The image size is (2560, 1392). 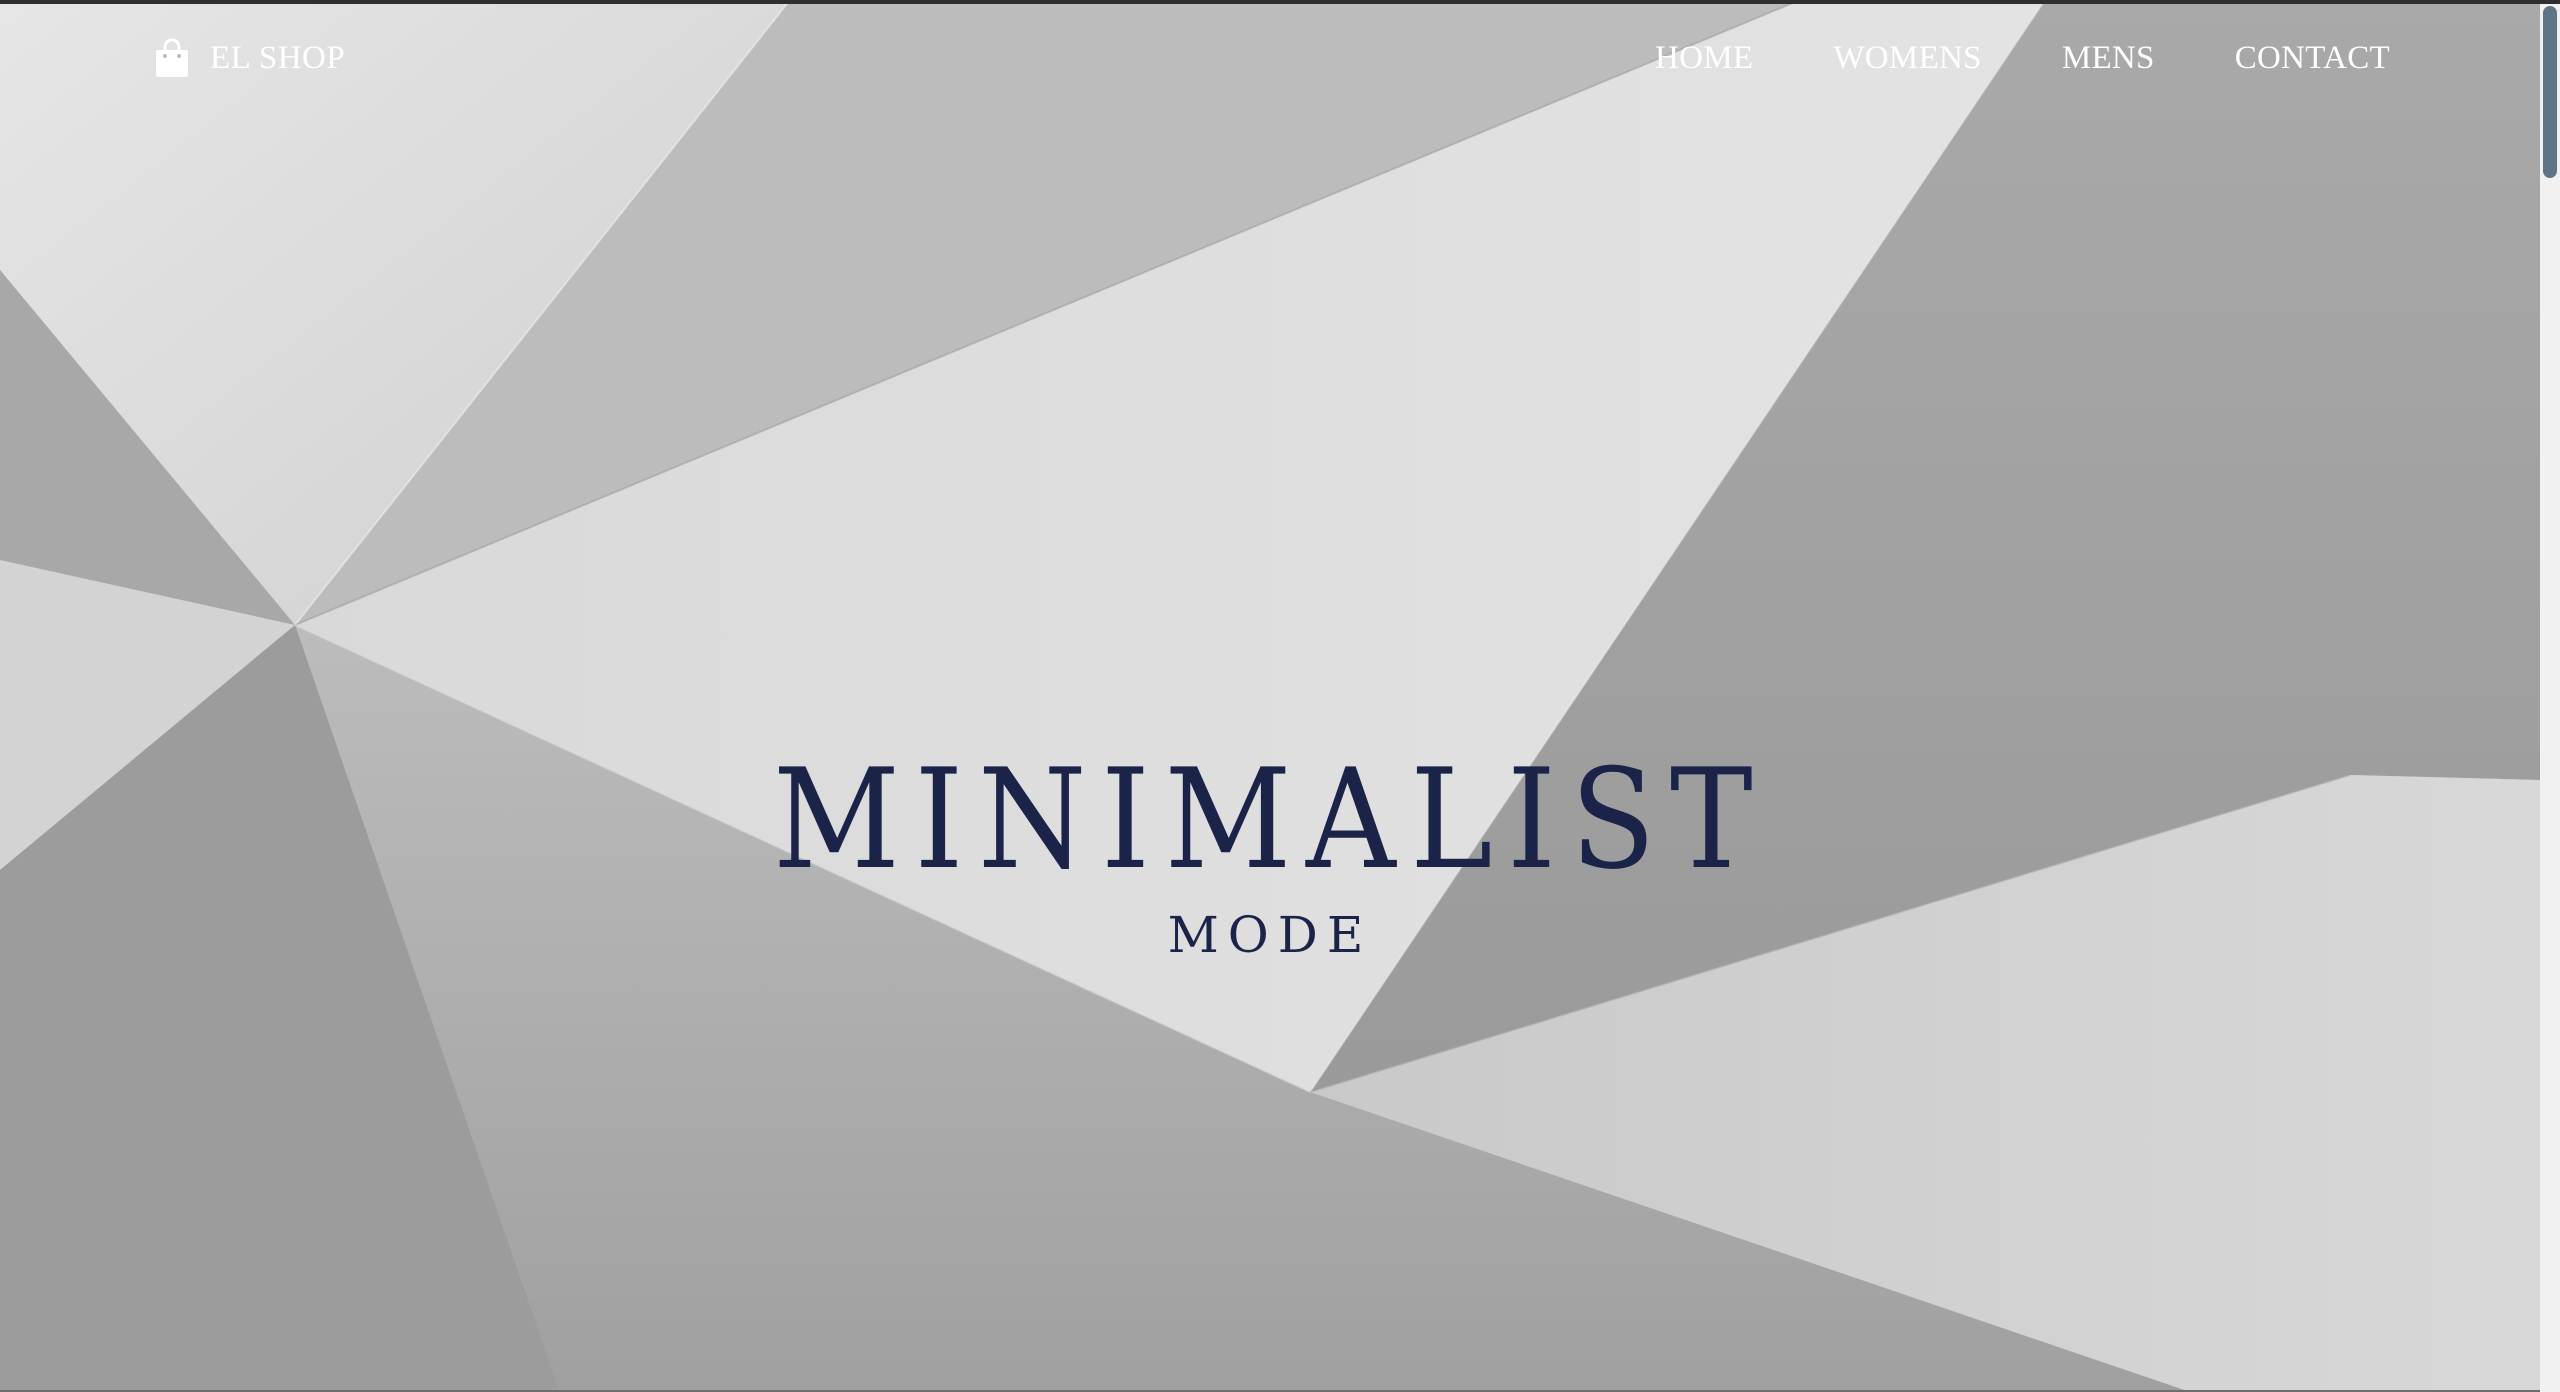 I want to click on nav-item-womens: WOMENS, so click(x=1907, y=58).